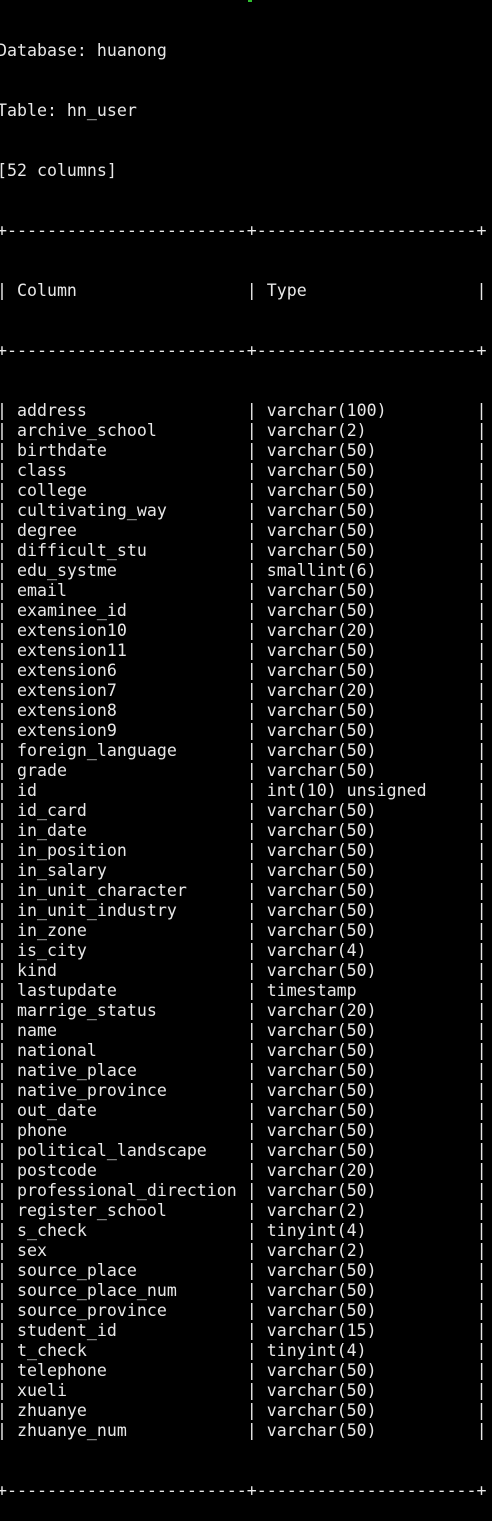 This screenshot has width=492, height=1521. I want to click on column-name-cell: is_city, so click(51, 950).